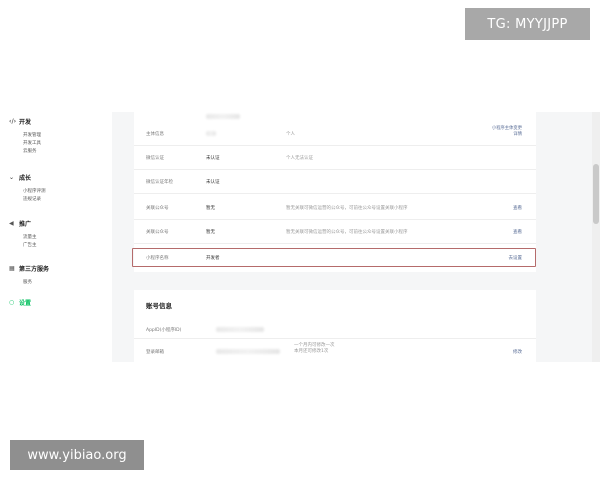  Describe the element at coordinates (30, 246) in the screenshot. I see `sidebar-item-advertiser: 广告主` at that location.